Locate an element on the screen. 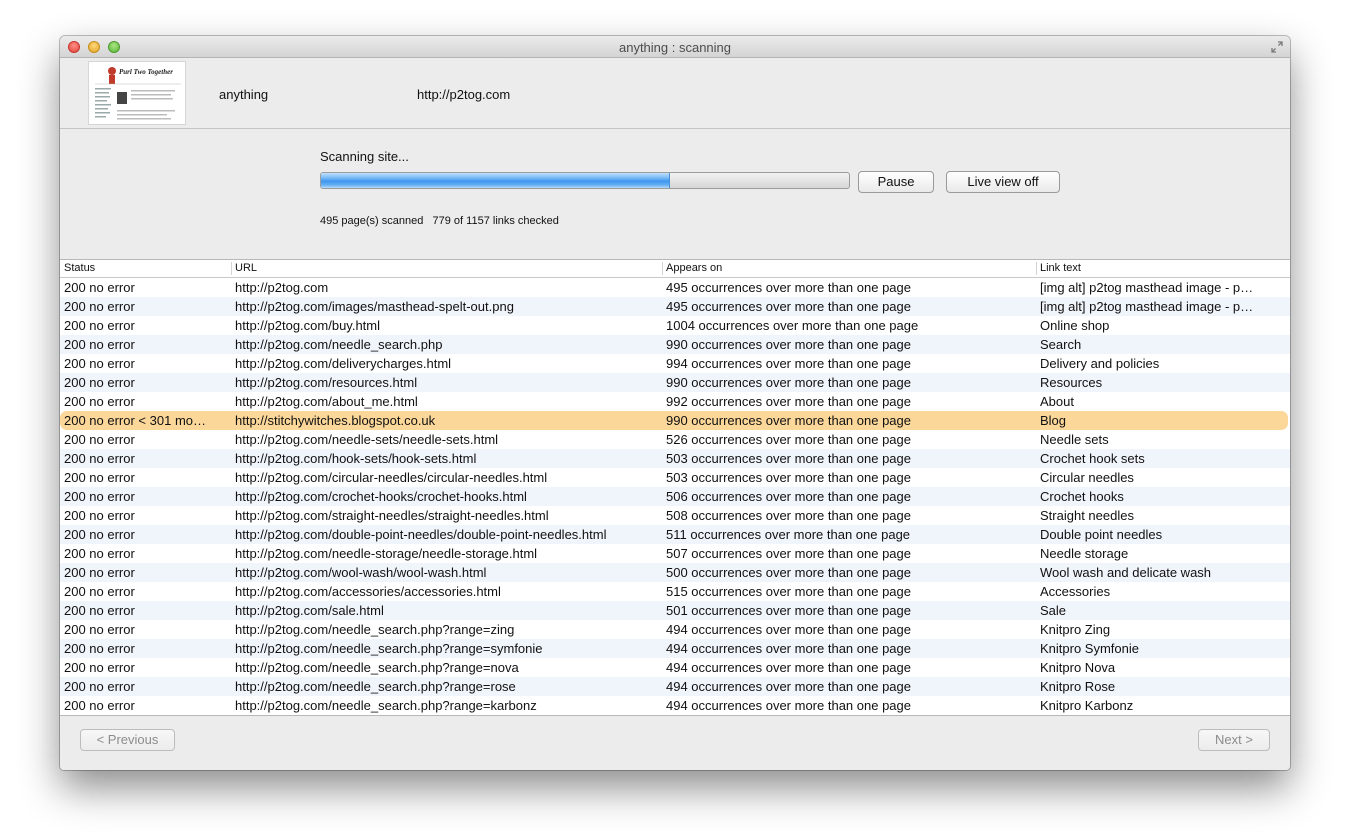 Image resolution: width=1347 pixels, height=840 pixels. link-text-cell: Resources is located at coordinates (1071, 382).